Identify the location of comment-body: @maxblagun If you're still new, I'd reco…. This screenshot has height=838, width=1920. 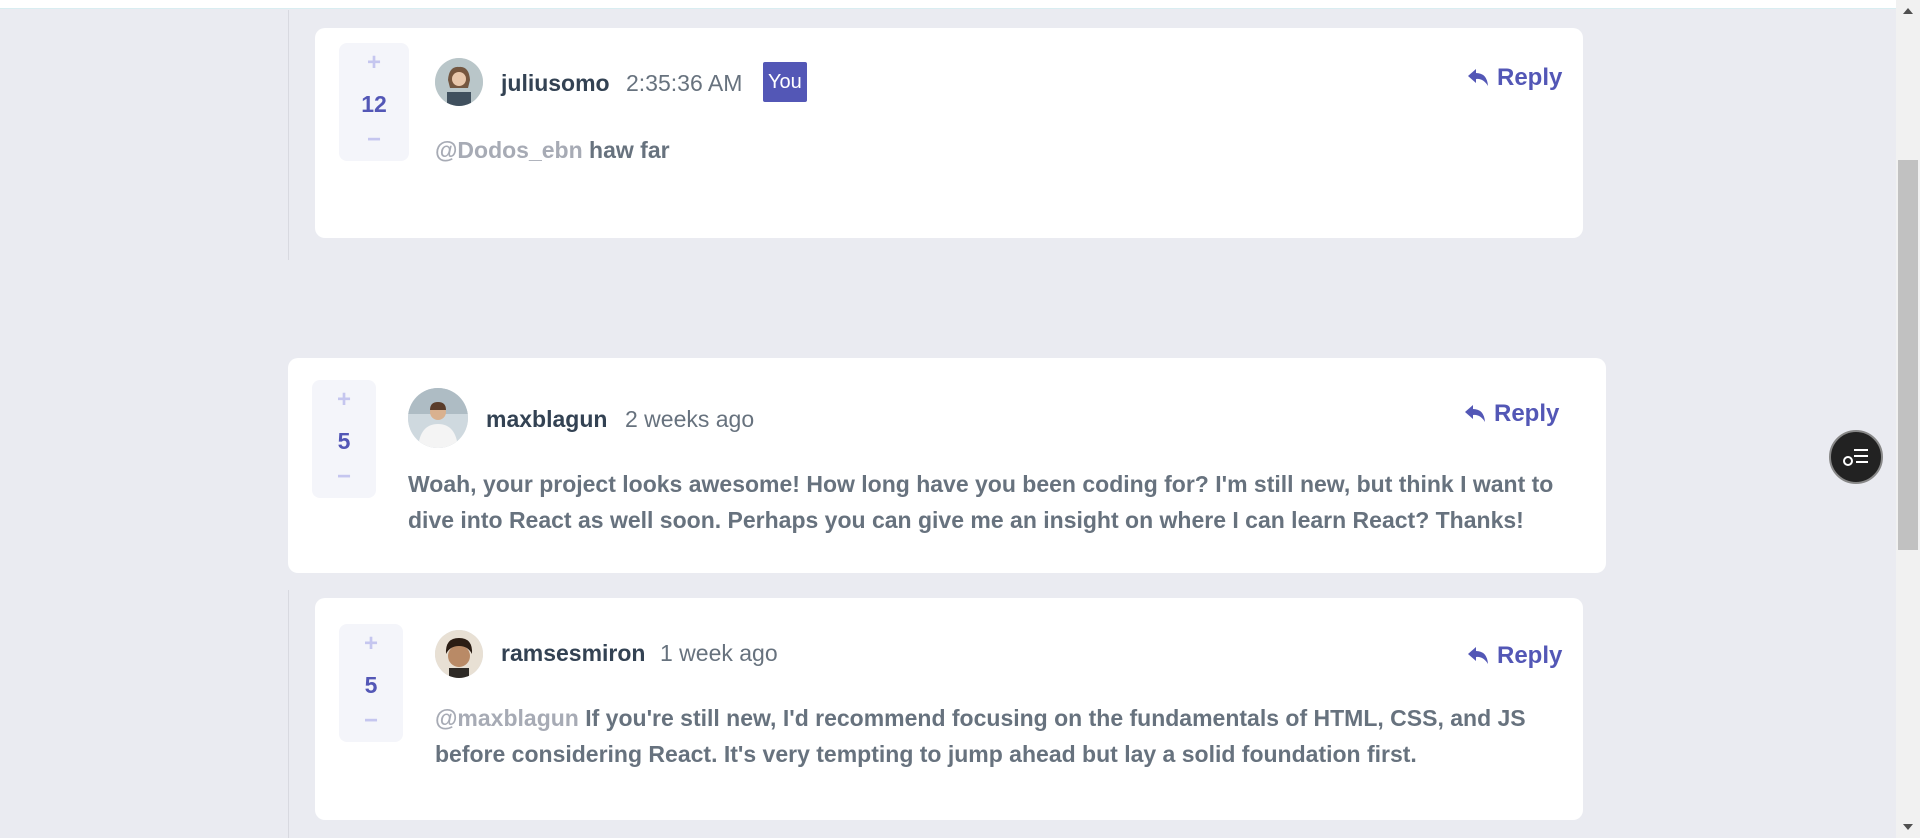
(990, 736).